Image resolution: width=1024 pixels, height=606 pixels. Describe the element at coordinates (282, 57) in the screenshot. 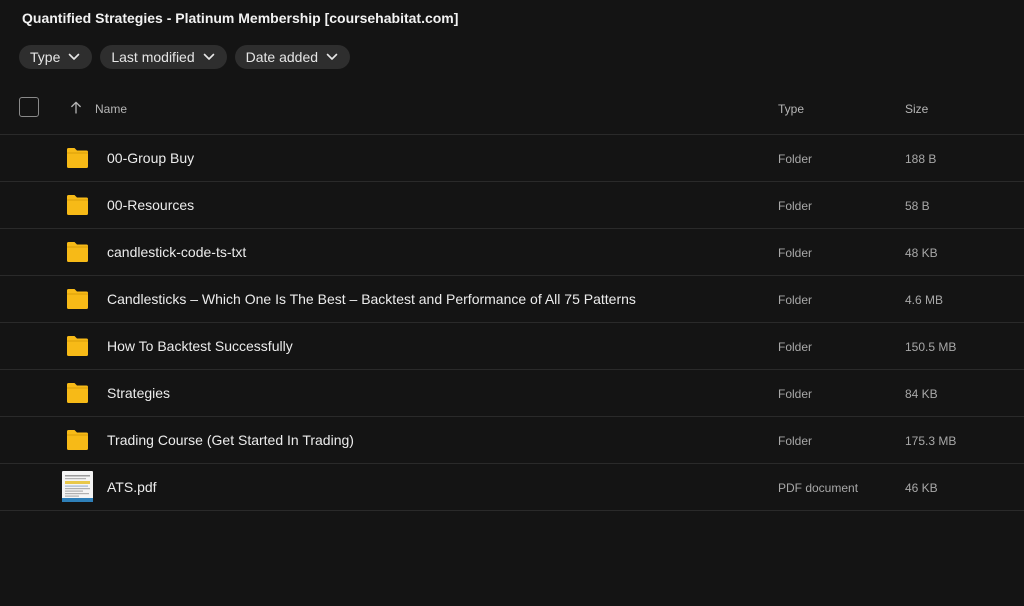

I see `filter-date-added-label: Date added` at that location.